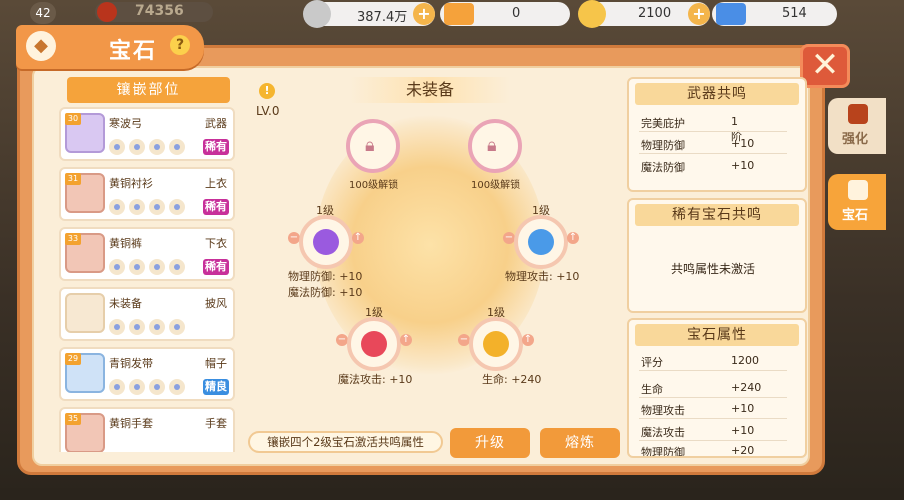 The width and height of the screenshot is (904, 500). Describe the element at coordinates (858, 114) in the screenshot. I see `anvil-icon` at that location.